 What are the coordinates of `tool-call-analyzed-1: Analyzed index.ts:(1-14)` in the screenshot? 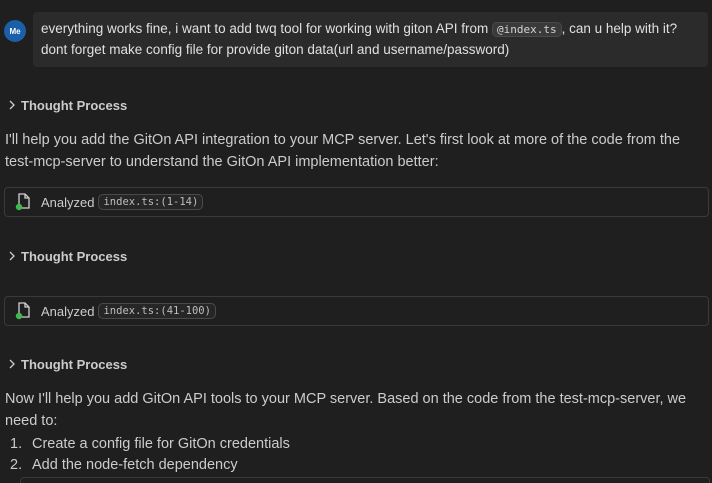 It's located at (356, 202).